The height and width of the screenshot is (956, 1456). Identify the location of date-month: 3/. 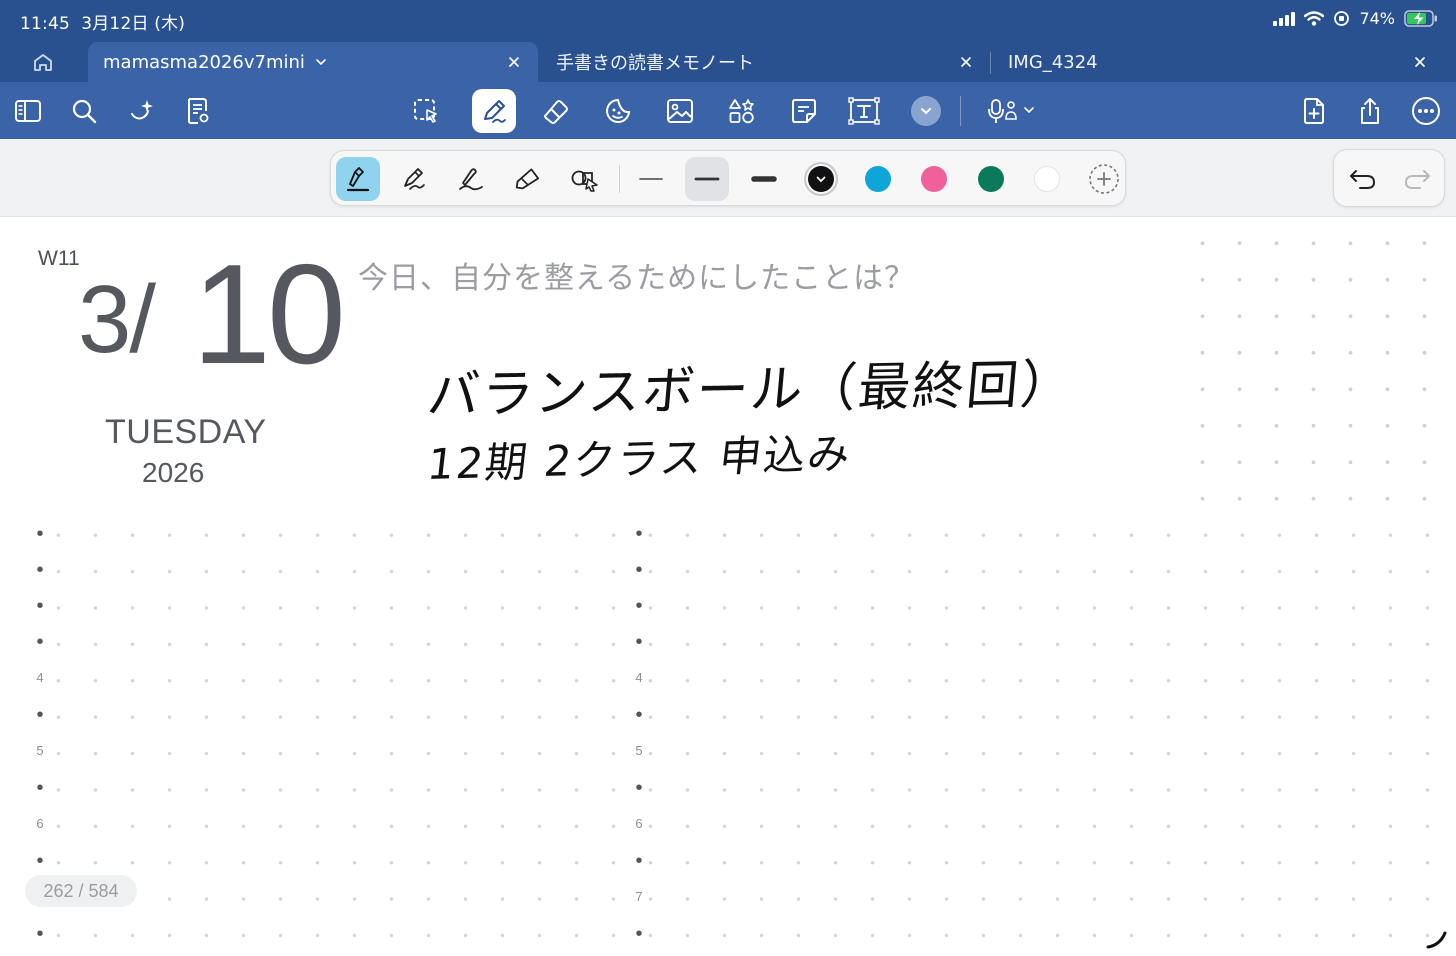
(117, 319).